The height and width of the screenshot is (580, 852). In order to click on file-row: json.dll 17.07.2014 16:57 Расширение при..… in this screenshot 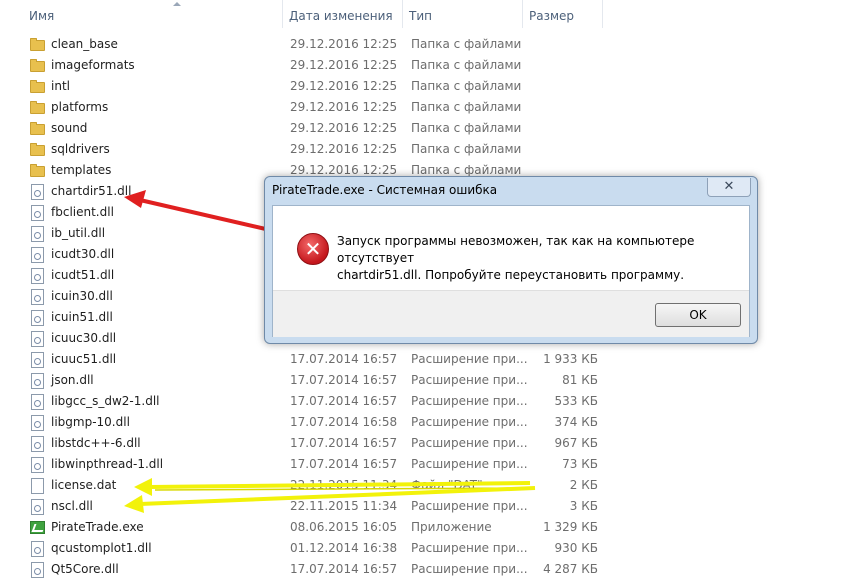, I will do `click(426, 380)`.